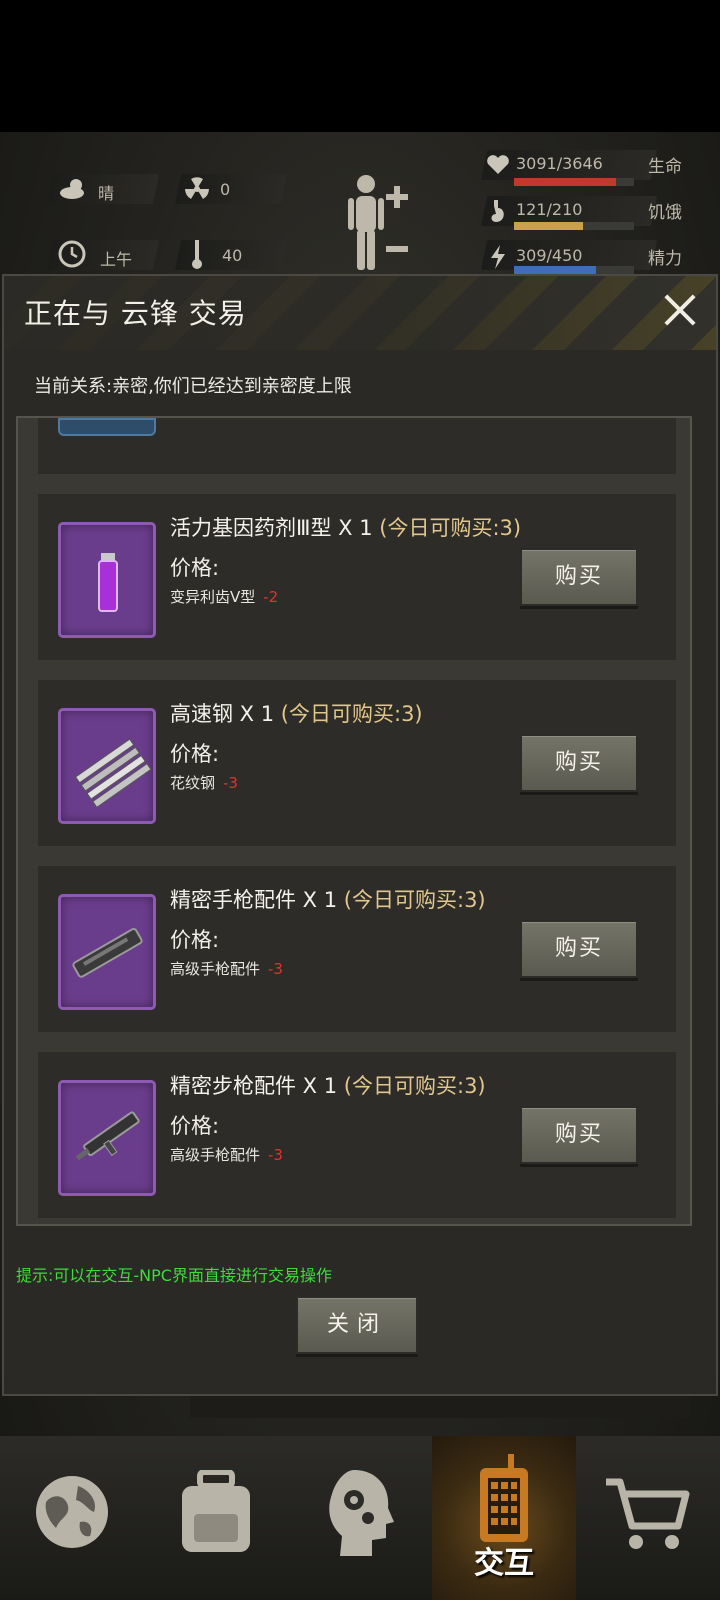 The height and width of the screenshot is (1600, 720). I want to click on radiation-text: 0, so click(225, 189).